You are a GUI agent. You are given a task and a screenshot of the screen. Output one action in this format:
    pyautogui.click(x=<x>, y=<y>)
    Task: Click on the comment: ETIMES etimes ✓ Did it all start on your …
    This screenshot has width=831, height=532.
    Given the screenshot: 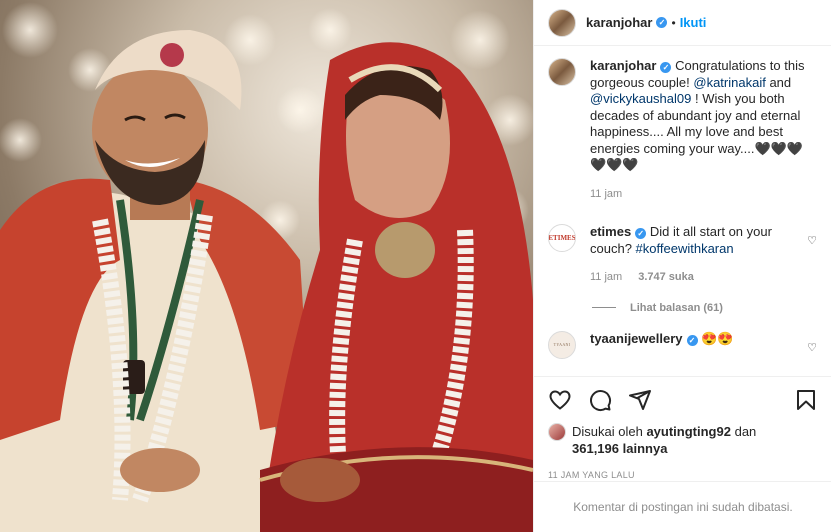 What is the action you would take?
    pyautogui.click(x=682, y=255)
    